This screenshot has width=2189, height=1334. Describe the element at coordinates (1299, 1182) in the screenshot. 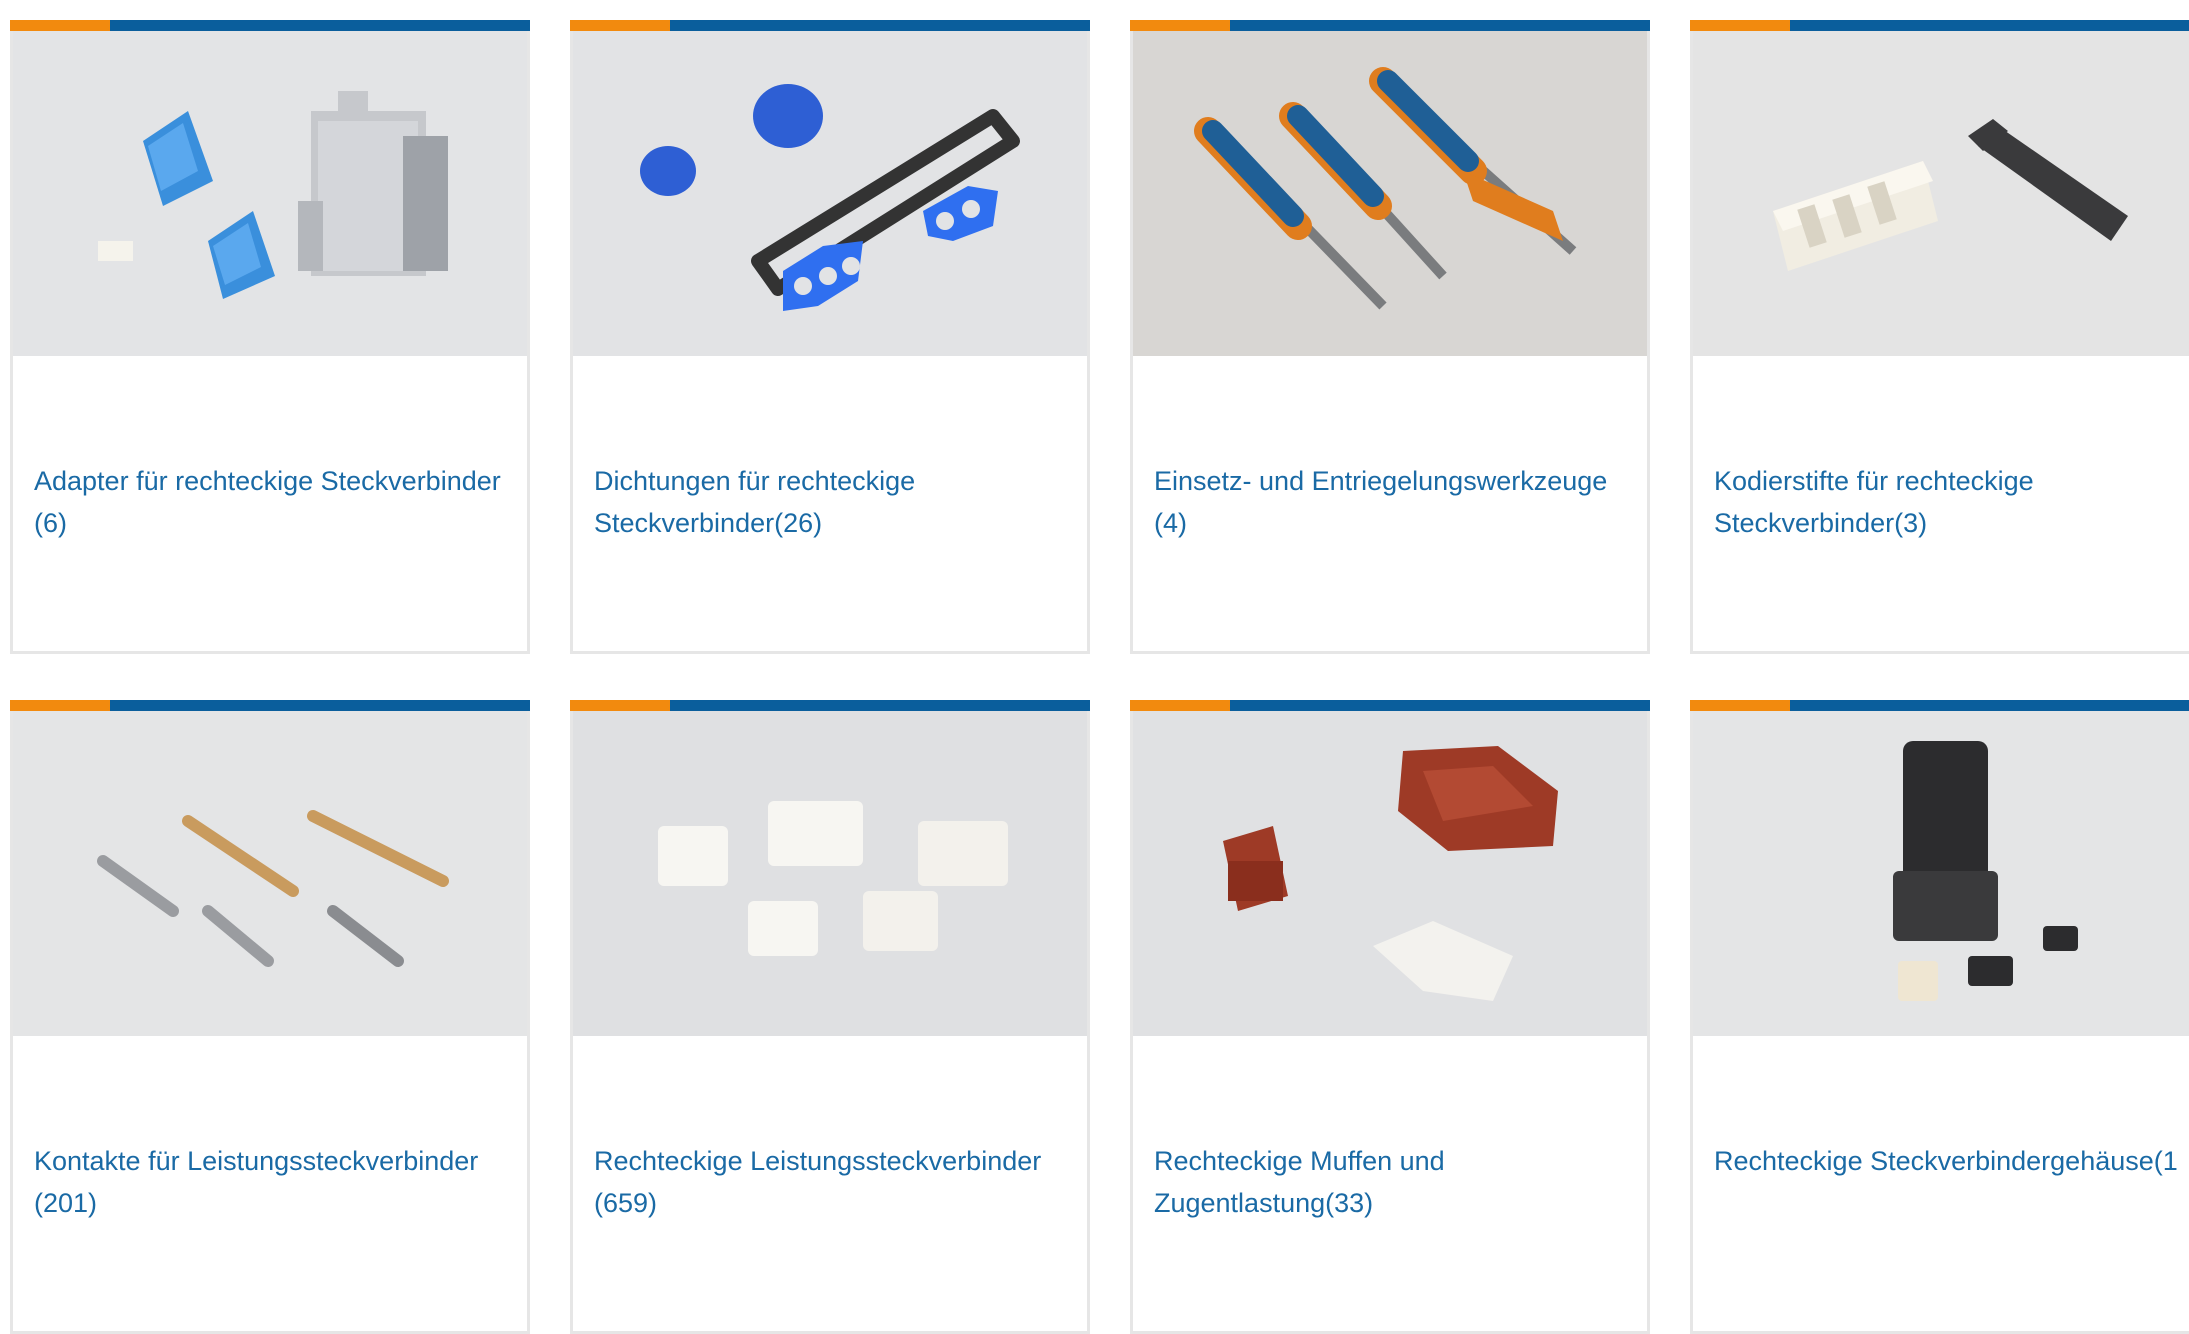

I see `category-title: Rechteckige Muffen und Zugentlastung` at that location.